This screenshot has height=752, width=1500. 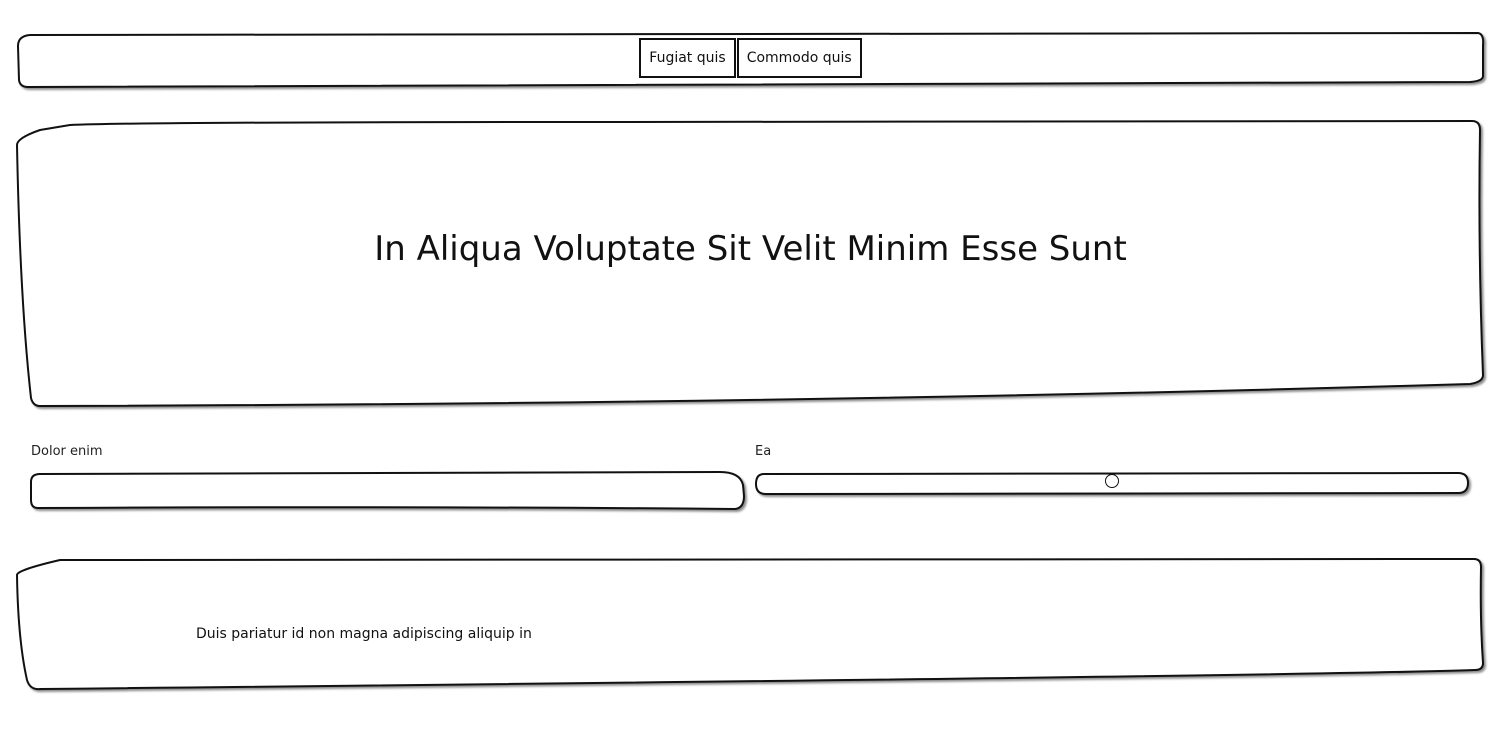 I want to click on slider-label: Ea, so click(x=763, y=451).